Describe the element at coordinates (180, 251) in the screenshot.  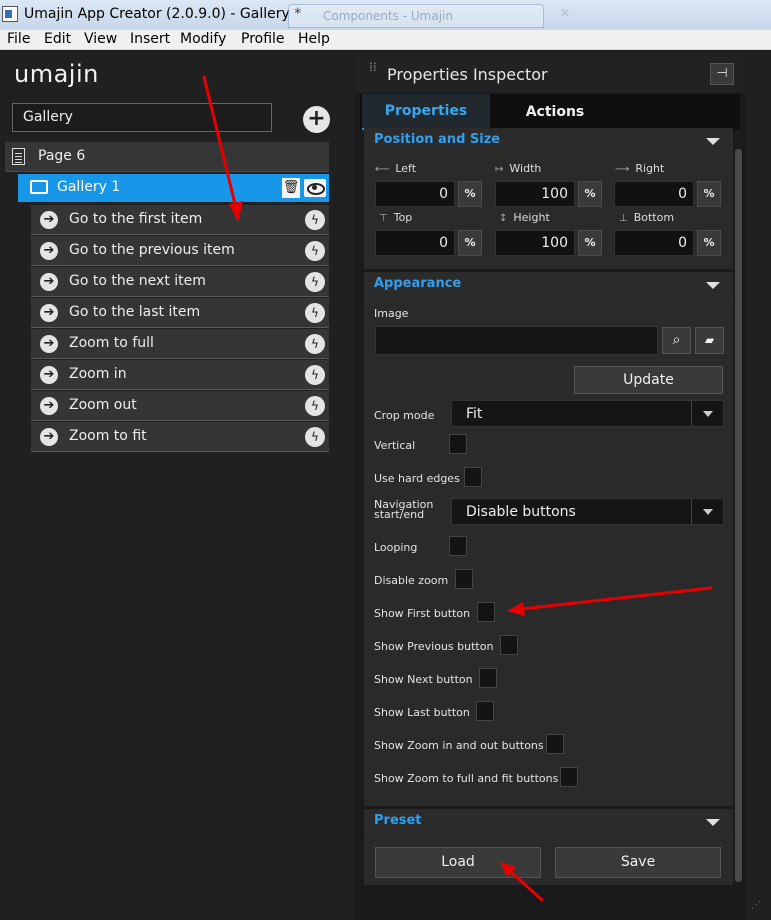
I see `action-item-go-previous: ➔ Go to the previous item ϟ` at that location.